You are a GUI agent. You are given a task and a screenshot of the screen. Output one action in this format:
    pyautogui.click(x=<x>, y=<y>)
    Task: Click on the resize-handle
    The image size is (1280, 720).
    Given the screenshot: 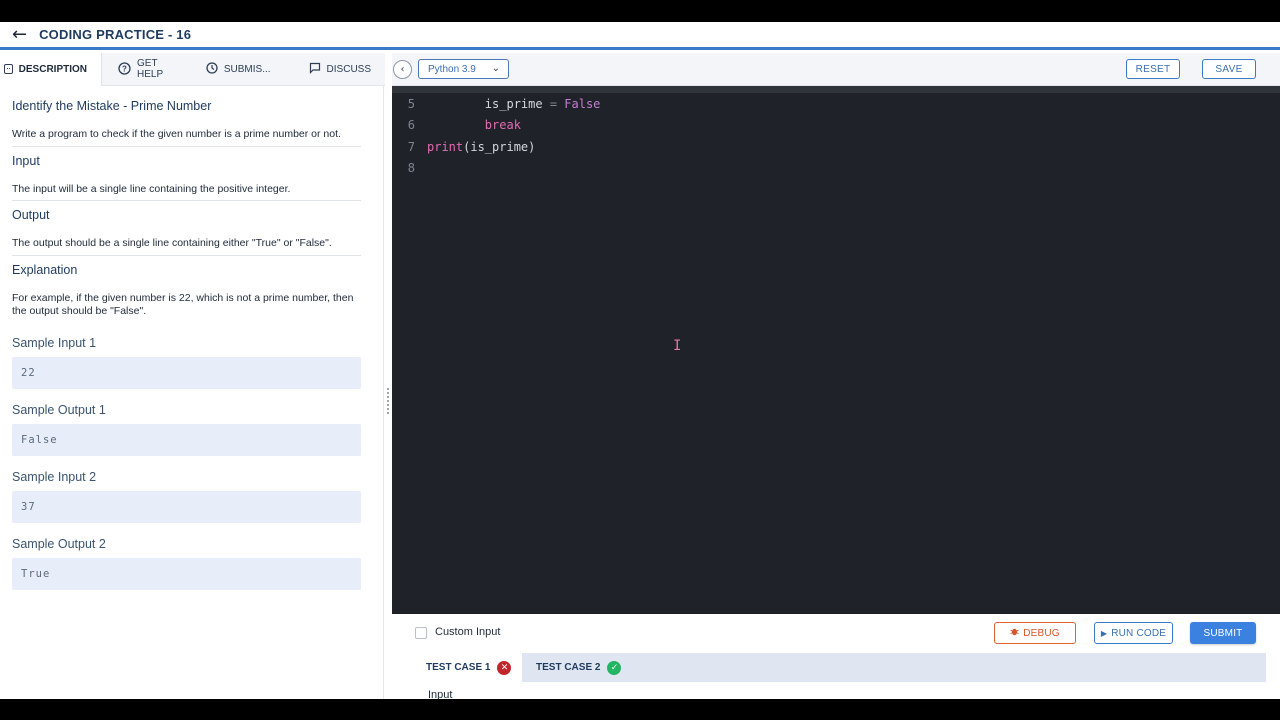 What is the action you would take?
    pyautogui.click(x=388, y=401)
    